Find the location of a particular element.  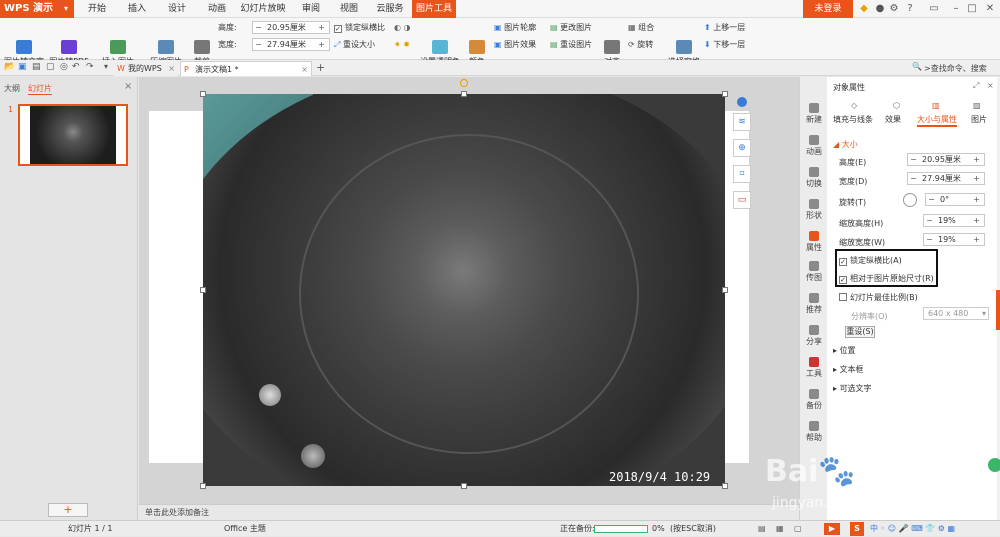

crop-tool-icon: ⌗ is located at coordinates (742, 174).